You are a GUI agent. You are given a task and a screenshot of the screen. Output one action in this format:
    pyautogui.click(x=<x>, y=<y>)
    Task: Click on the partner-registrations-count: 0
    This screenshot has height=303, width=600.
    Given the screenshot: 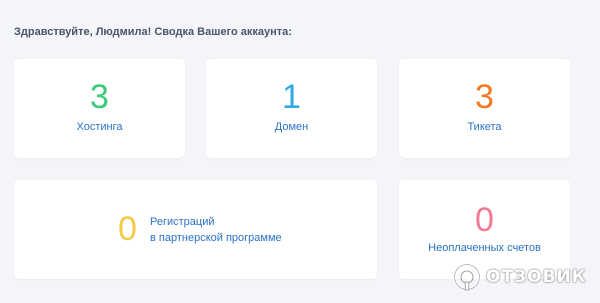 What is the action you would take?
    pyautogui.click(x=127, y=229)
    